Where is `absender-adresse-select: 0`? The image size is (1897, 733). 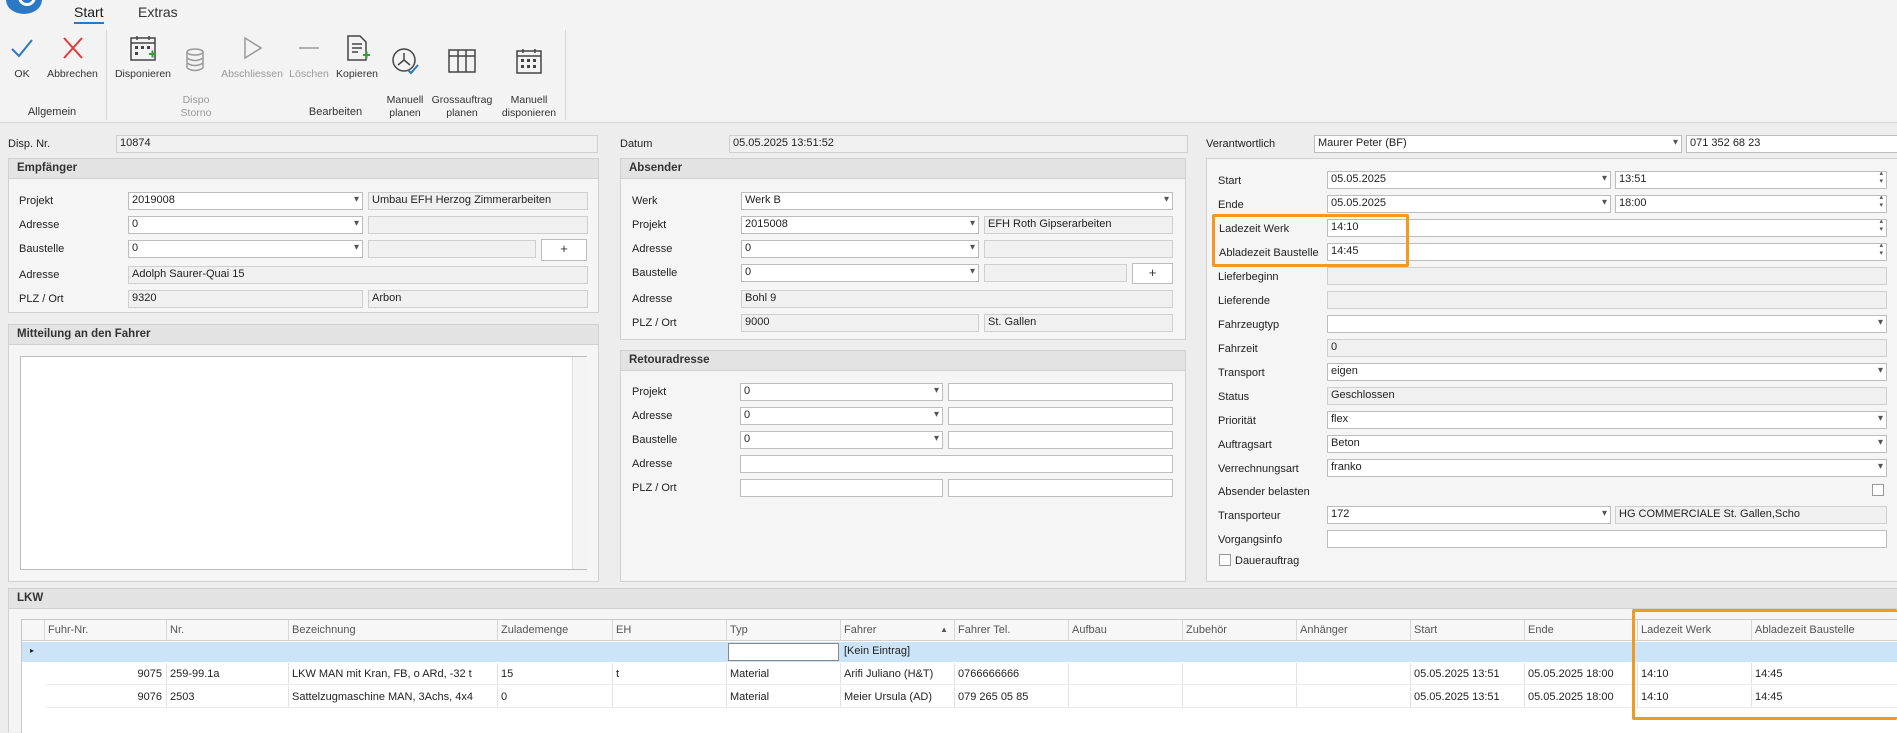
absender-adresse-select: 0 is located at coordinates (860, 249).